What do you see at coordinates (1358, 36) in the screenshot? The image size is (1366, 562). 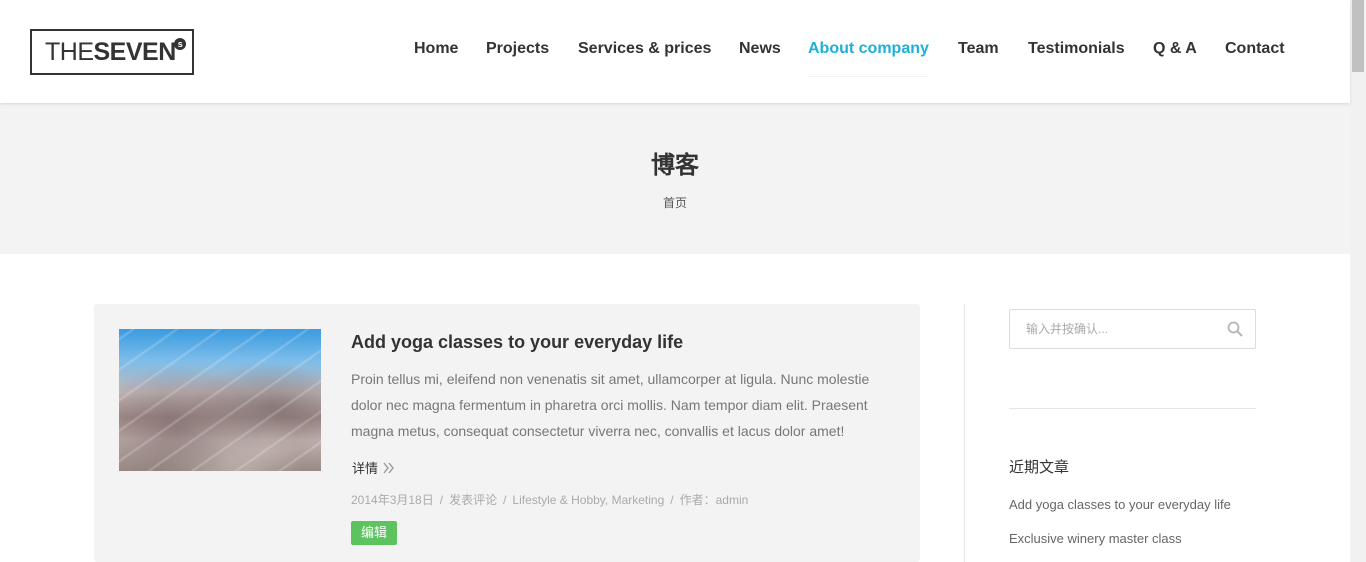 I see `scrollbar-thumb` at bounding box center [1358, 36].